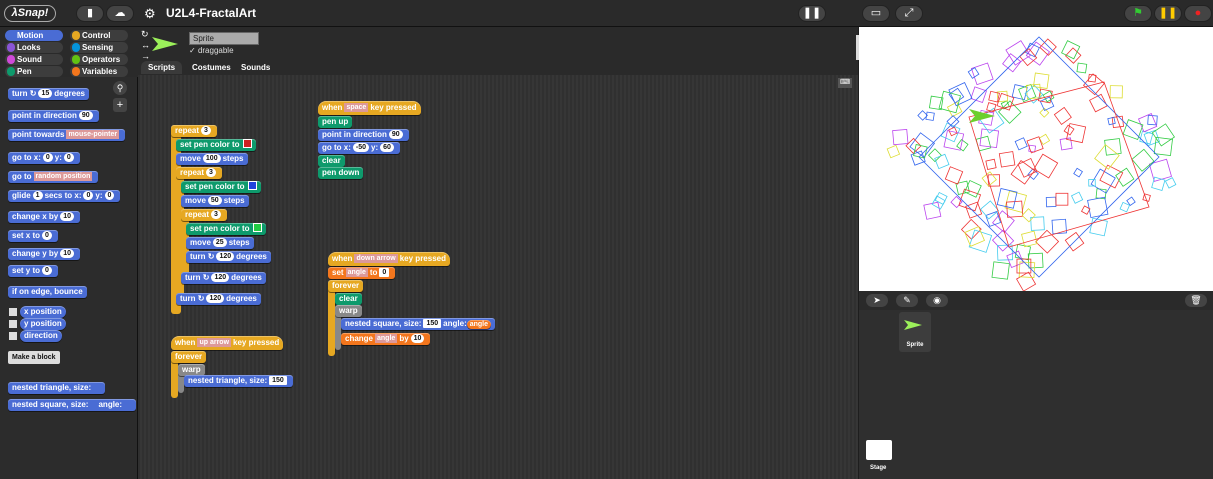 This screenshot has width=1213, height=479. What do you see at coordinates (41, 336) in the screenshot?
I see `direction-reporter: direction` at bounding box center [41, 336].